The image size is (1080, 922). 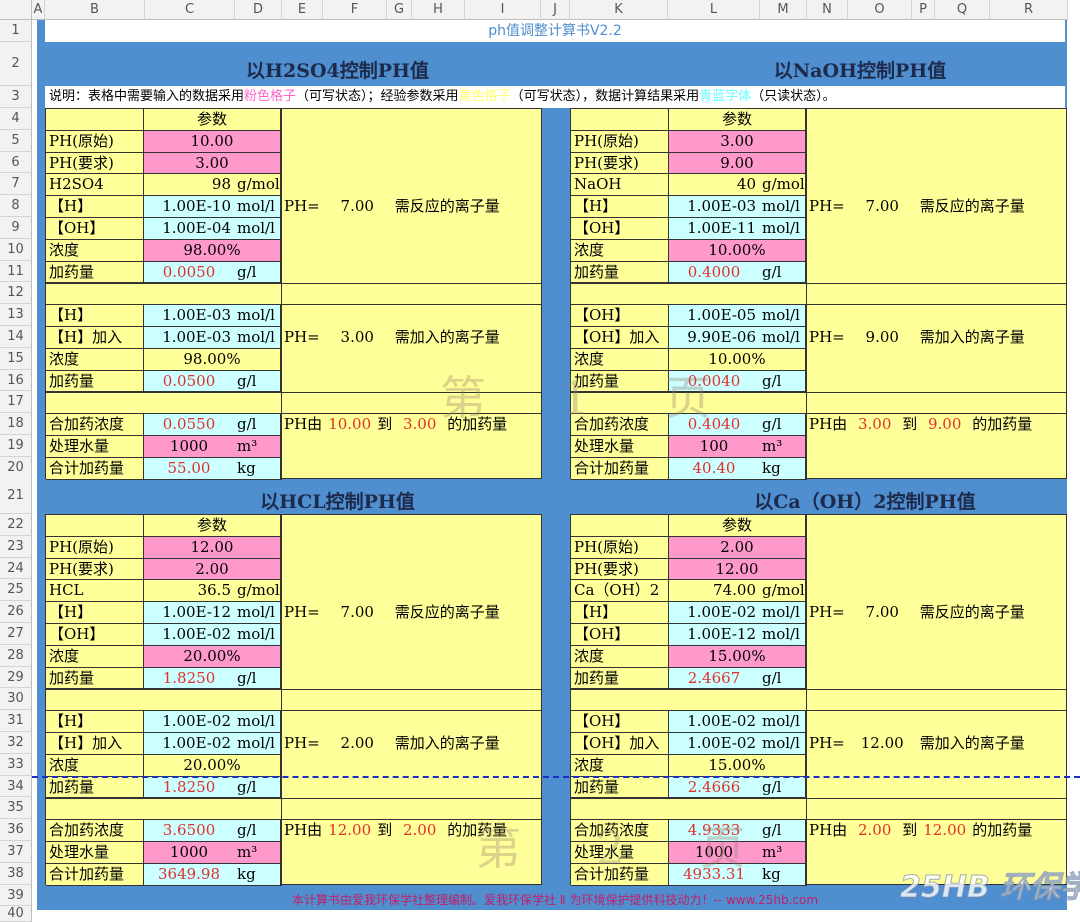 I want to click on r13-label: 【H】, so click(x=95, y=722).